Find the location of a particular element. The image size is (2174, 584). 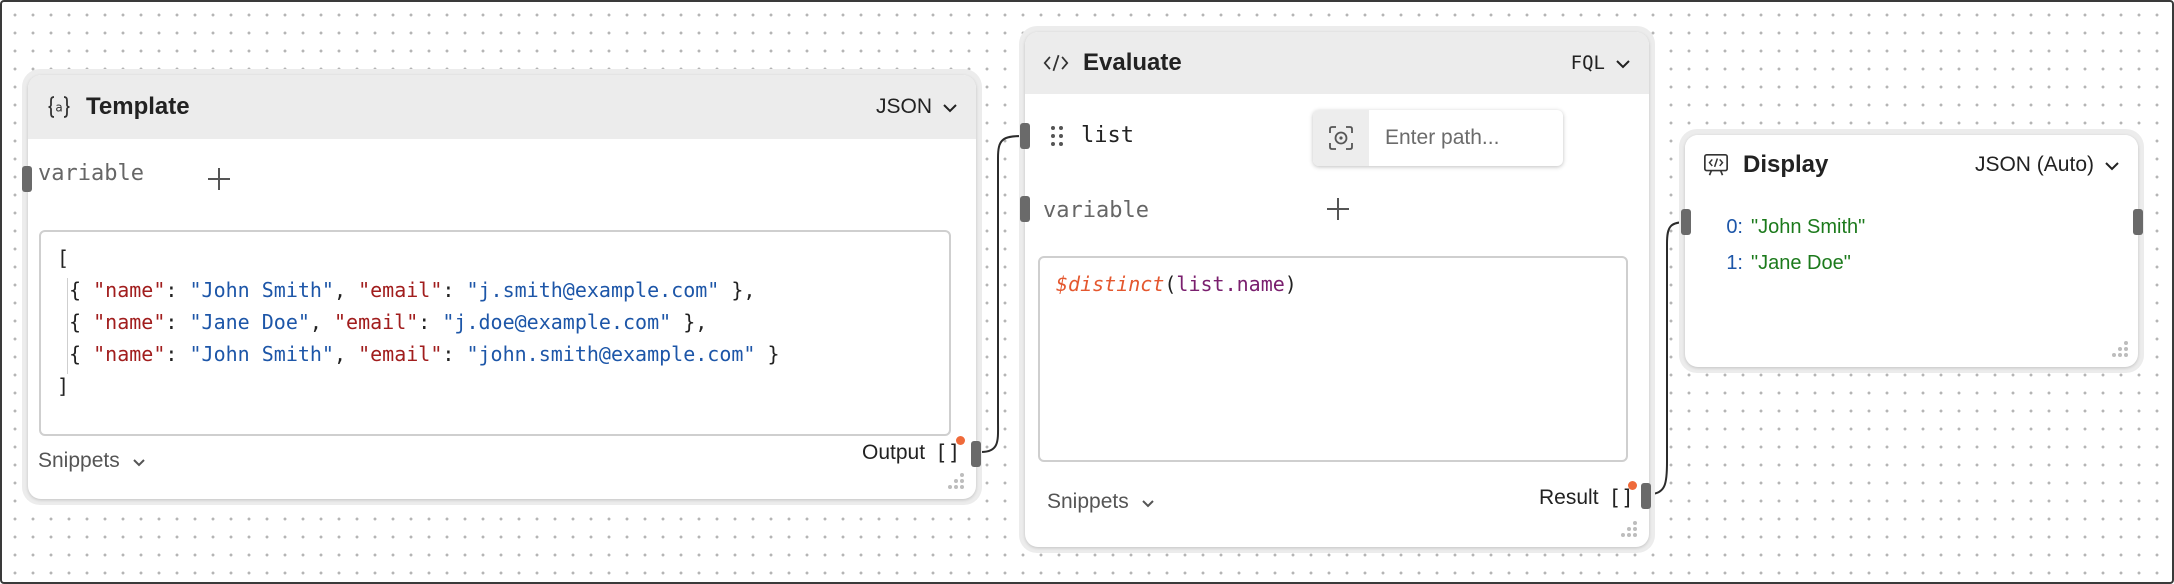

result-active-dot is located at coordinates (1632, 485).